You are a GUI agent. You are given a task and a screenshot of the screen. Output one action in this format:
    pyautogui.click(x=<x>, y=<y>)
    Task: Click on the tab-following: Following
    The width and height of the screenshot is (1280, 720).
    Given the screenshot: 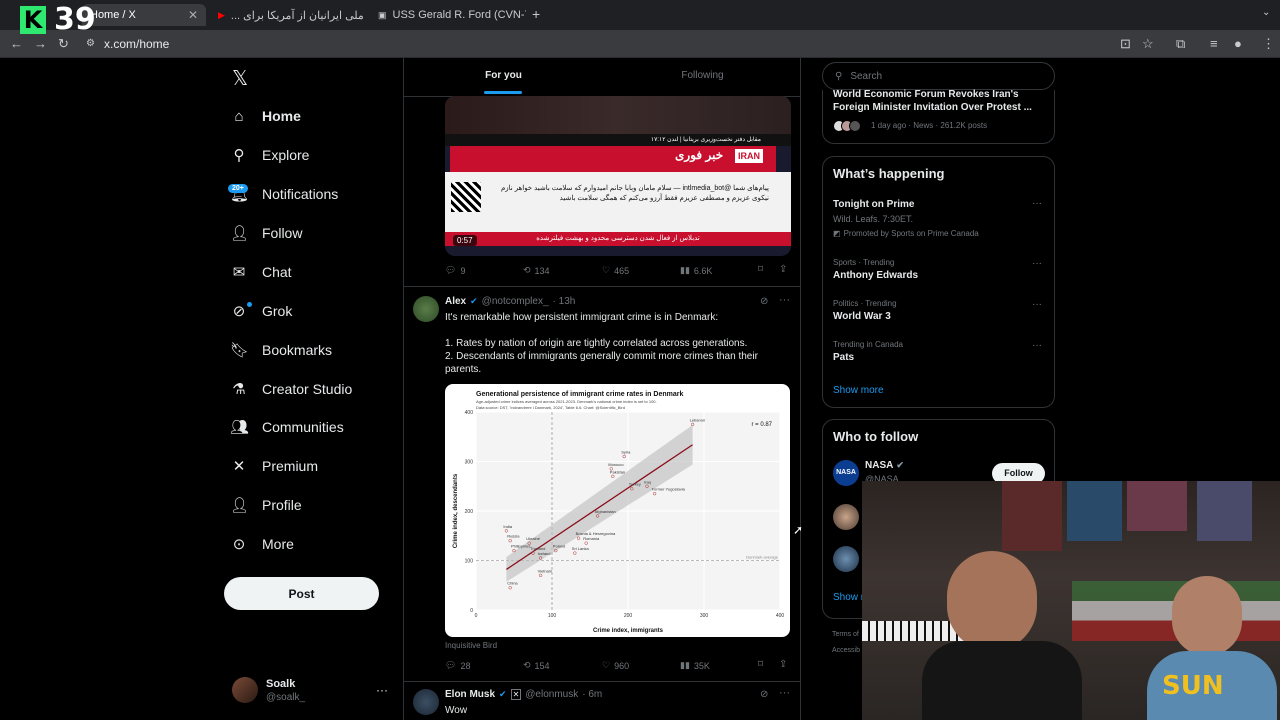 What is the action you would take?
    pyautogui.click(x=701, y=77)
    